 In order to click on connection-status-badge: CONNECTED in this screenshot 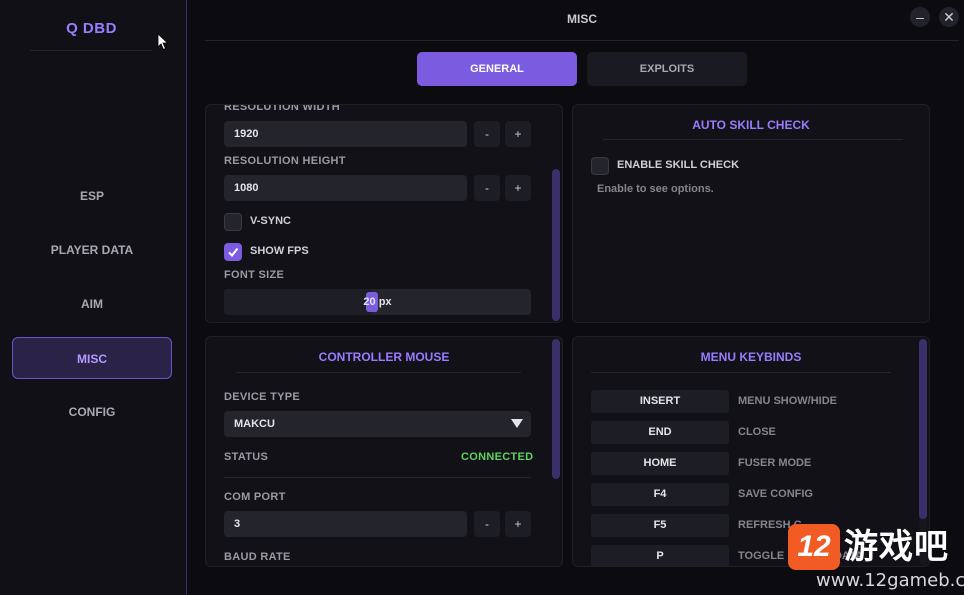, I will do `click(497, 457)`.